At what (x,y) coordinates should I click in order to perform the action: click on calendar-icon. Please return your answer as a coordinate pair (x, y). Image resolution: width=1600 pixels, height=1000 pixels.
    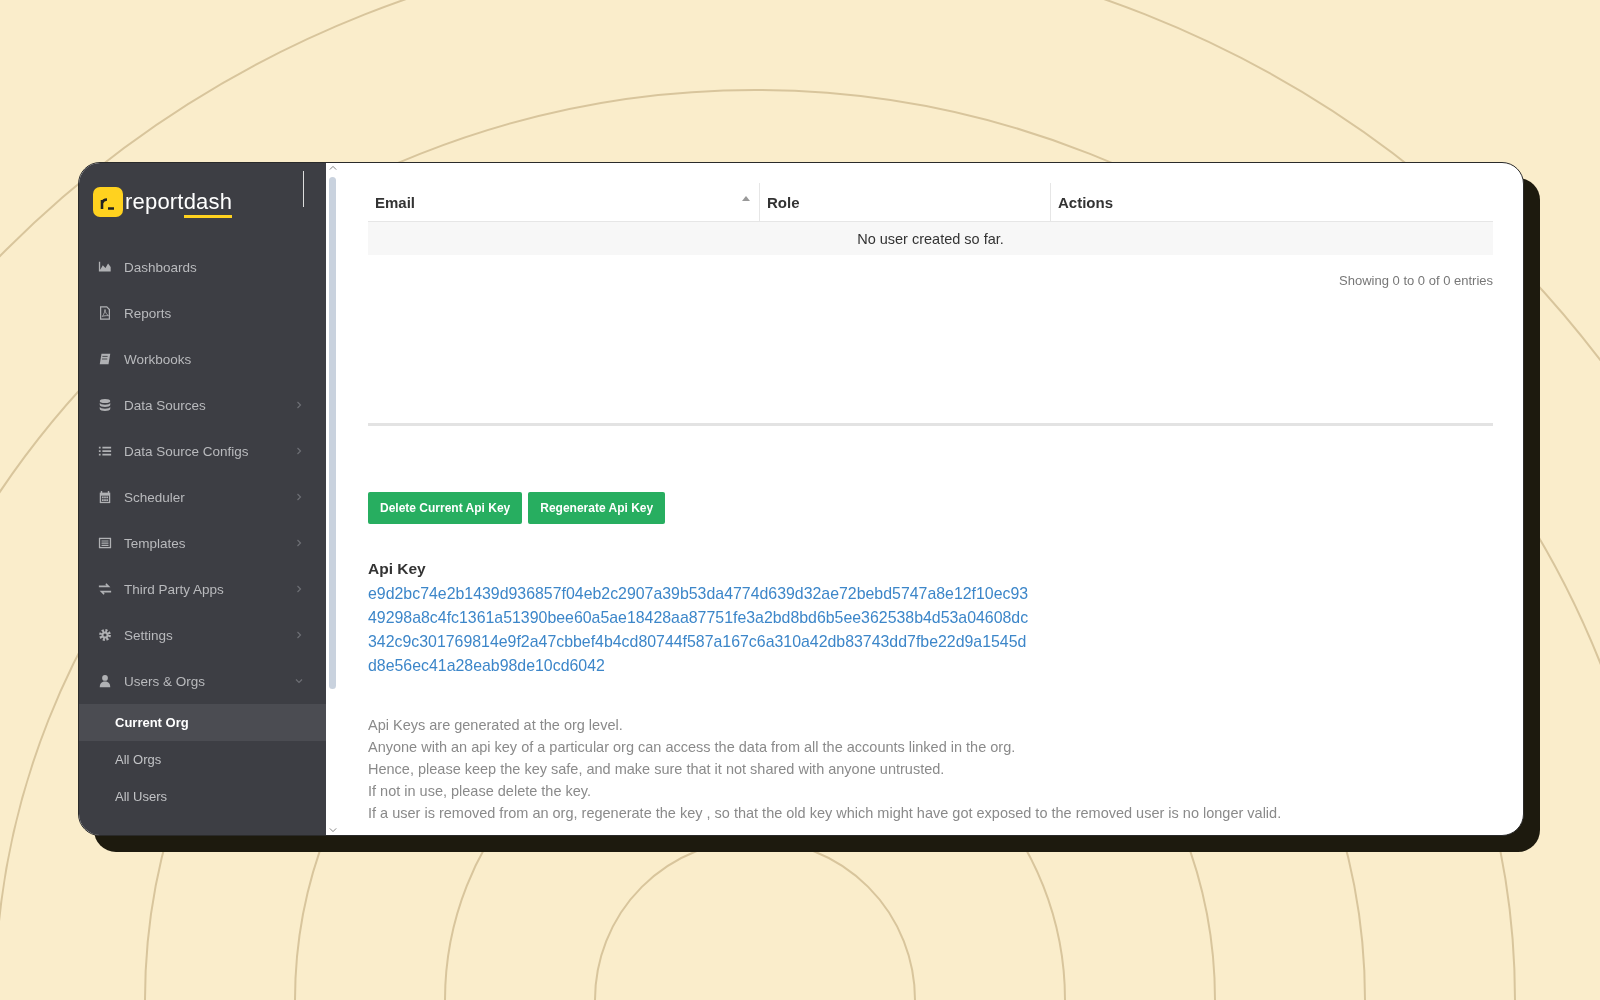
    Looking at the image, I should click on (105, 497).